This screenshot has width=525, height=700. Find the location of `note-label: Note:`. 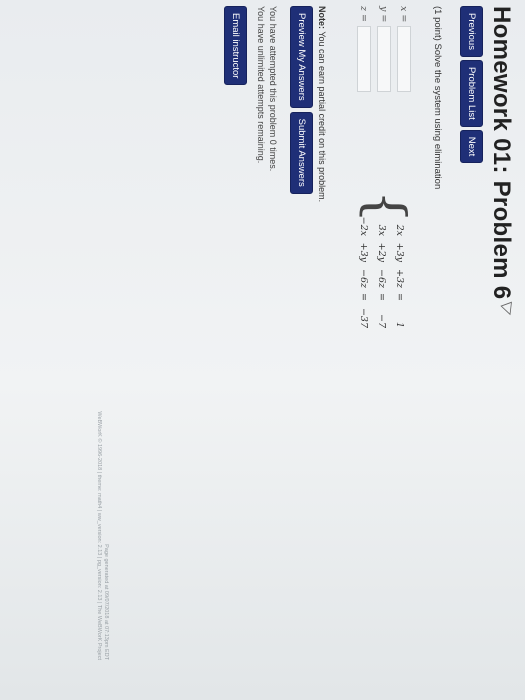

note-label: Note: is located at coordinates (322, 17).